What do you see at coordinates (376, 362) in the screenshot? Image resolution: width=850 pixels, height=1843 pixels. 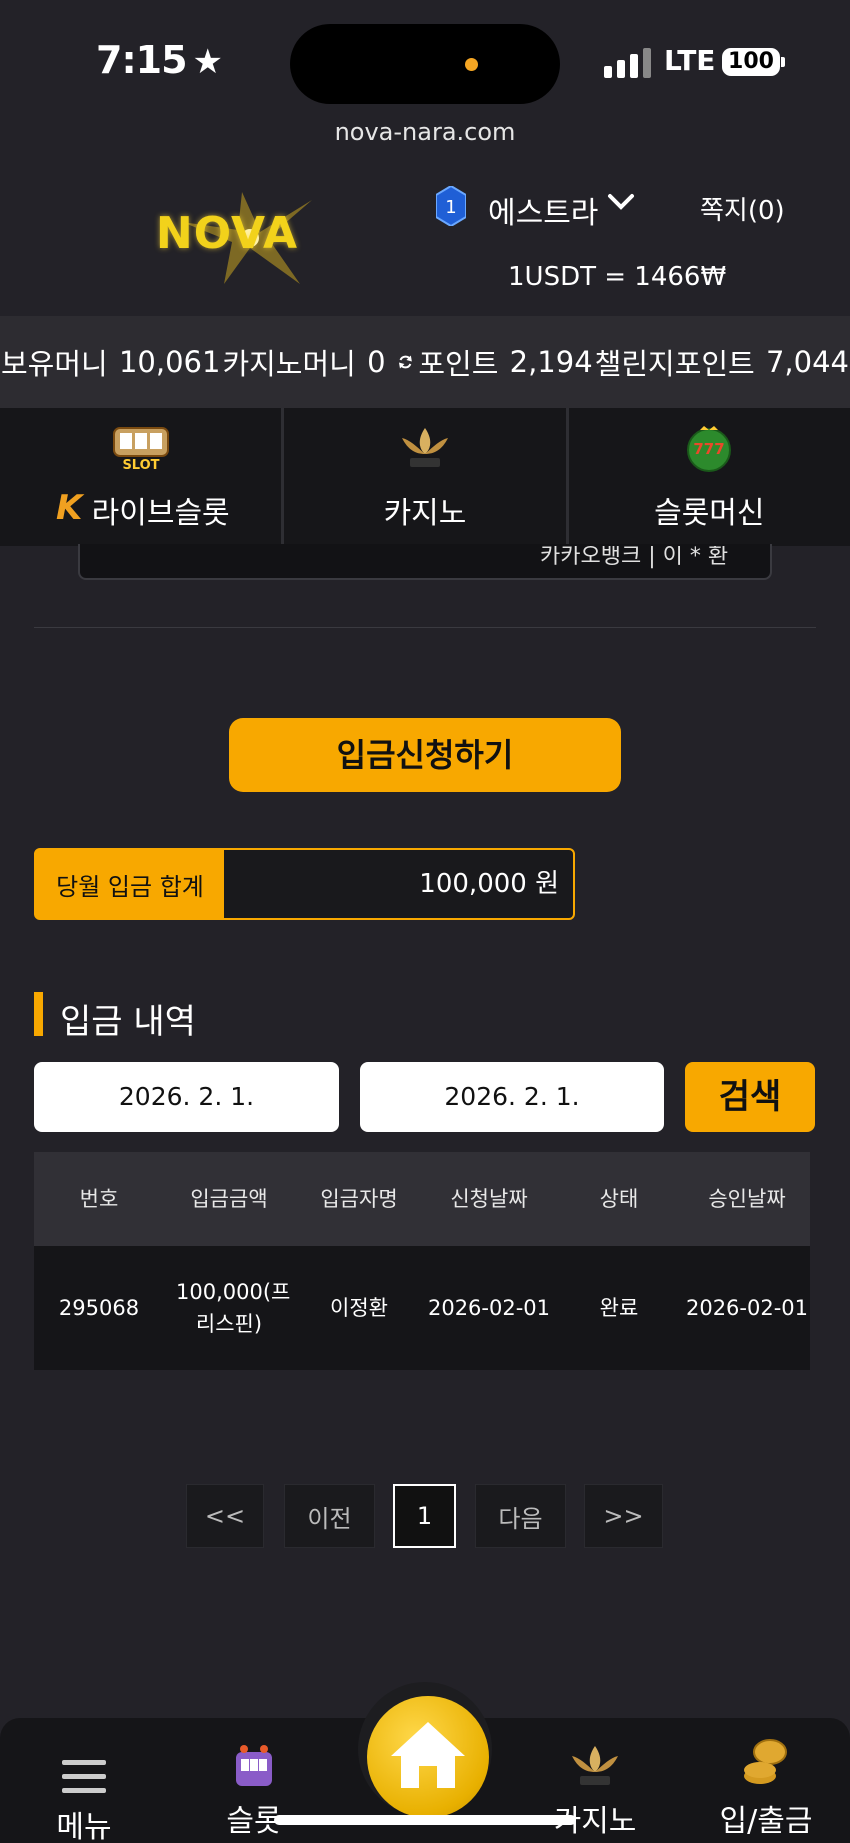 I see `casino-value: 0` at bounding box center [376, 362].